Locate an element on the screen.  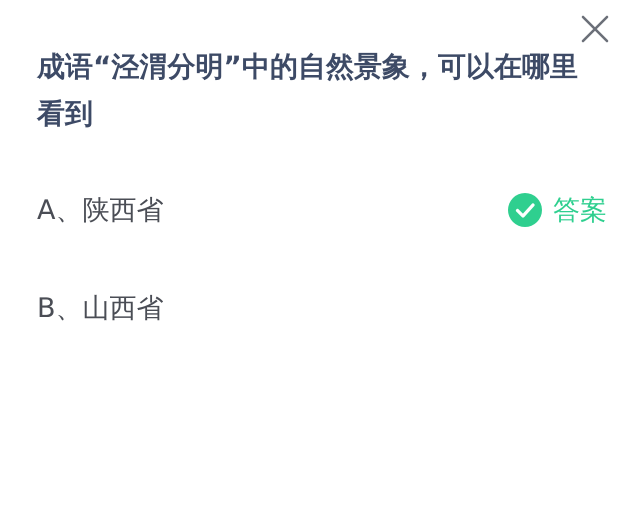
close-icon is located at coordinates (595, 29).